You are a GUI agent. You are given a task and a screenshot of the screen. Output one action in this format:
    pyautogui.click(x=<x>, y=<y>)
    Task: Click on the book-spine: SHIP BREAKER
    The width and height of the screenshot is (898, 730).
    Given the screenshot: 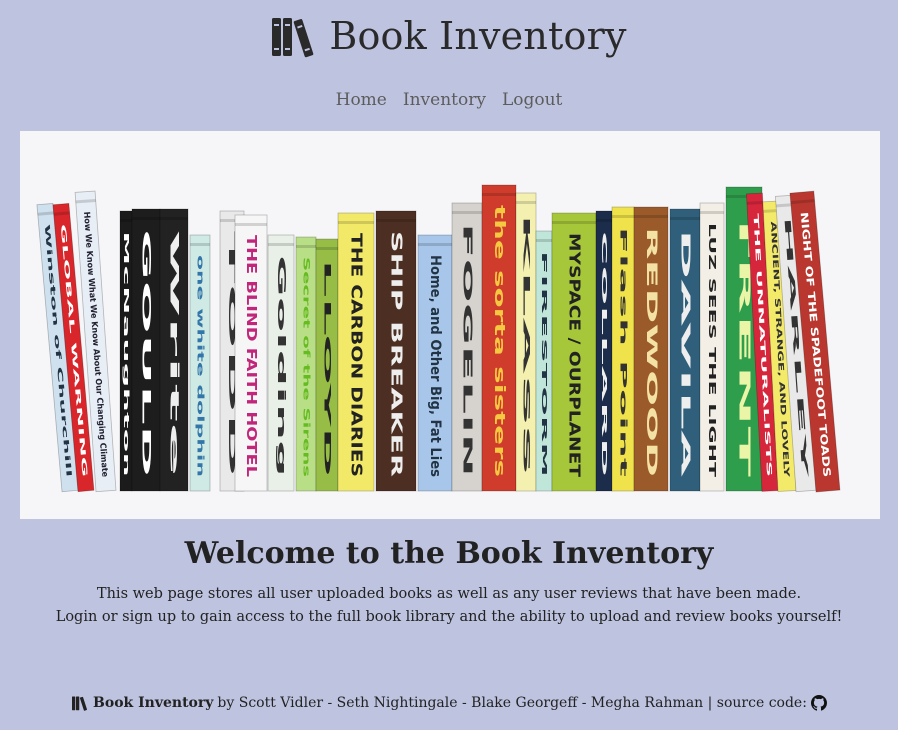 What is the action you would take?
    pyautogui.click(x=396, y=351)
    